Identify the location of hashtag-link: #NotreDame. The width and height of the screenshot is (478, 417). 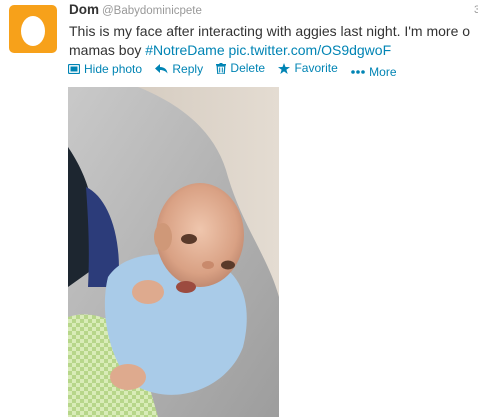
(184, 50).